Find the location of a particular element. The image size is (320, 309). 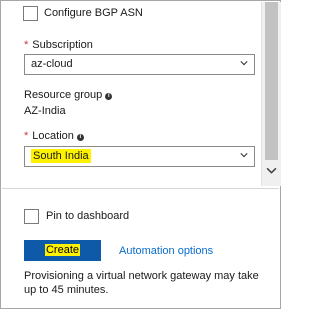

resource-group-label-text: Resource group is located at coordinates (63, 95).